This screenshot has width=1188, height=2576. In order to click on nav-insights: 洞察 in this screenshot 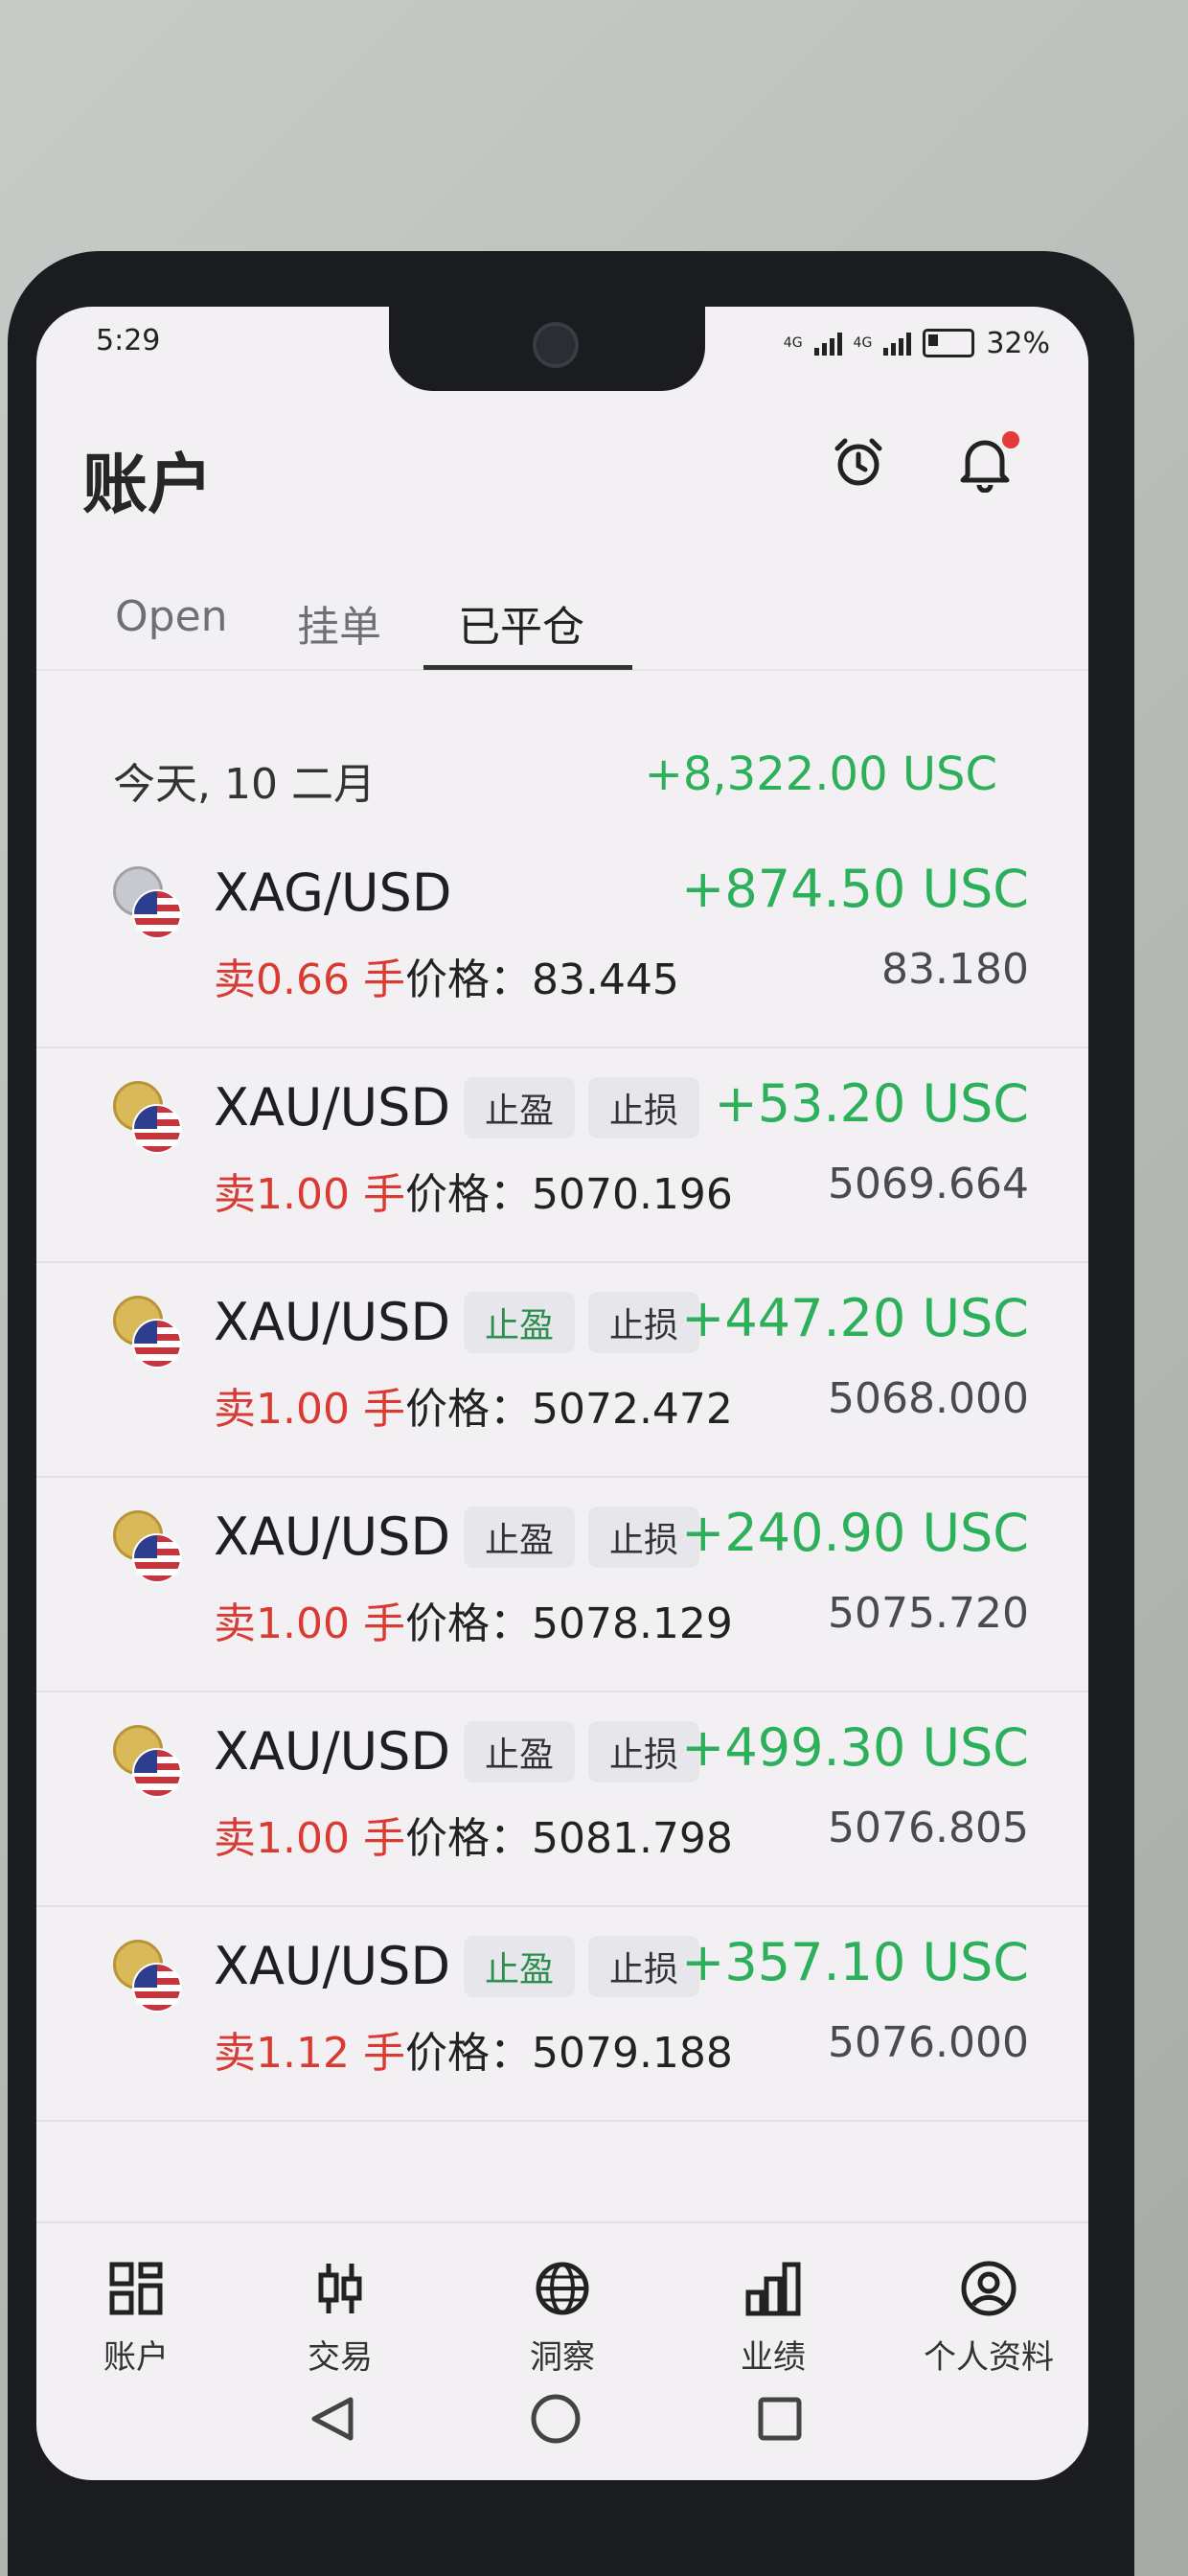, I will do `click(562, 2315)`.